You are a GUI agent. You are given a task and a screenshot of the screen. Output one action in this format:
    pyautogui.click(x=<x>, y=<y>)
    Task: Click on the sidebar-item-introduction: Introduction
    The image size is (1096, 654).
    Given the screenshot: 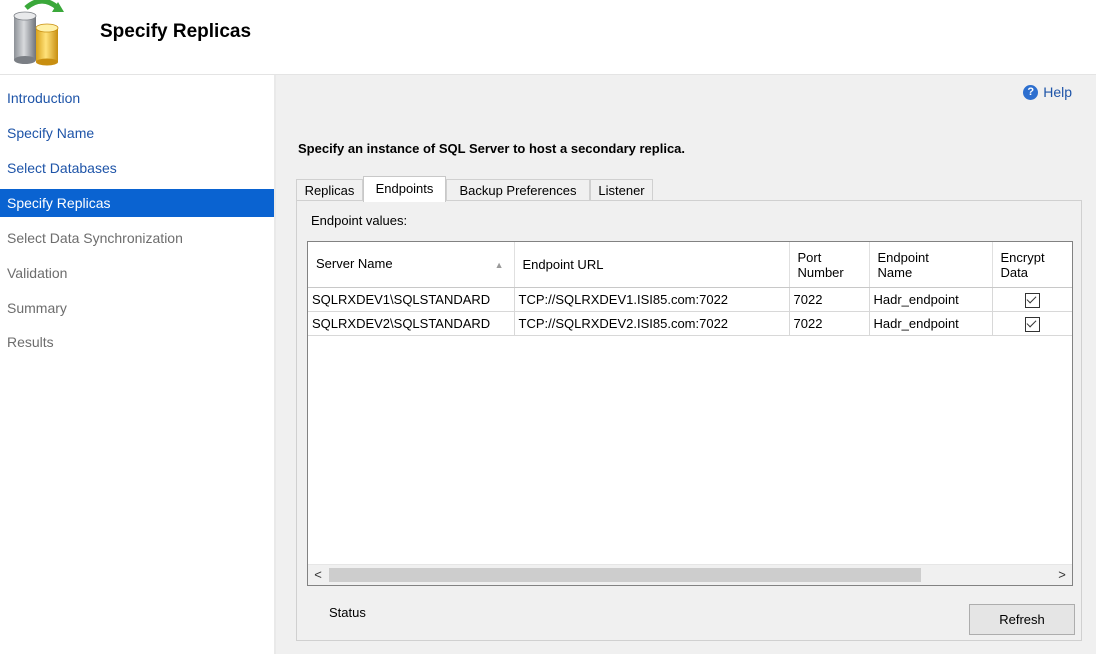 What is the action you would take?
    pyautogui.click(x=137, y=98)
    